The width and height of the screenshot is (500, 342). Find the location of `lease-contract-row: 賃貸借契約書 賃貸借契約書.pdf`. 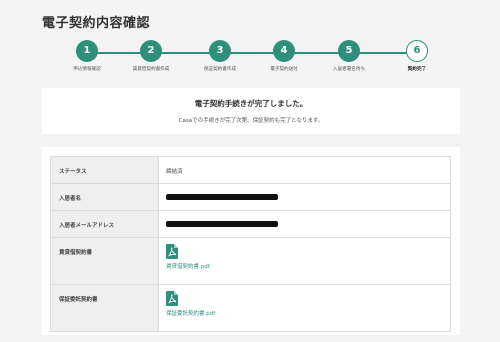

lease-contract-row: 賃貸借契約書 賃貸借契約書.pdf is located at coordinates (250, 261).